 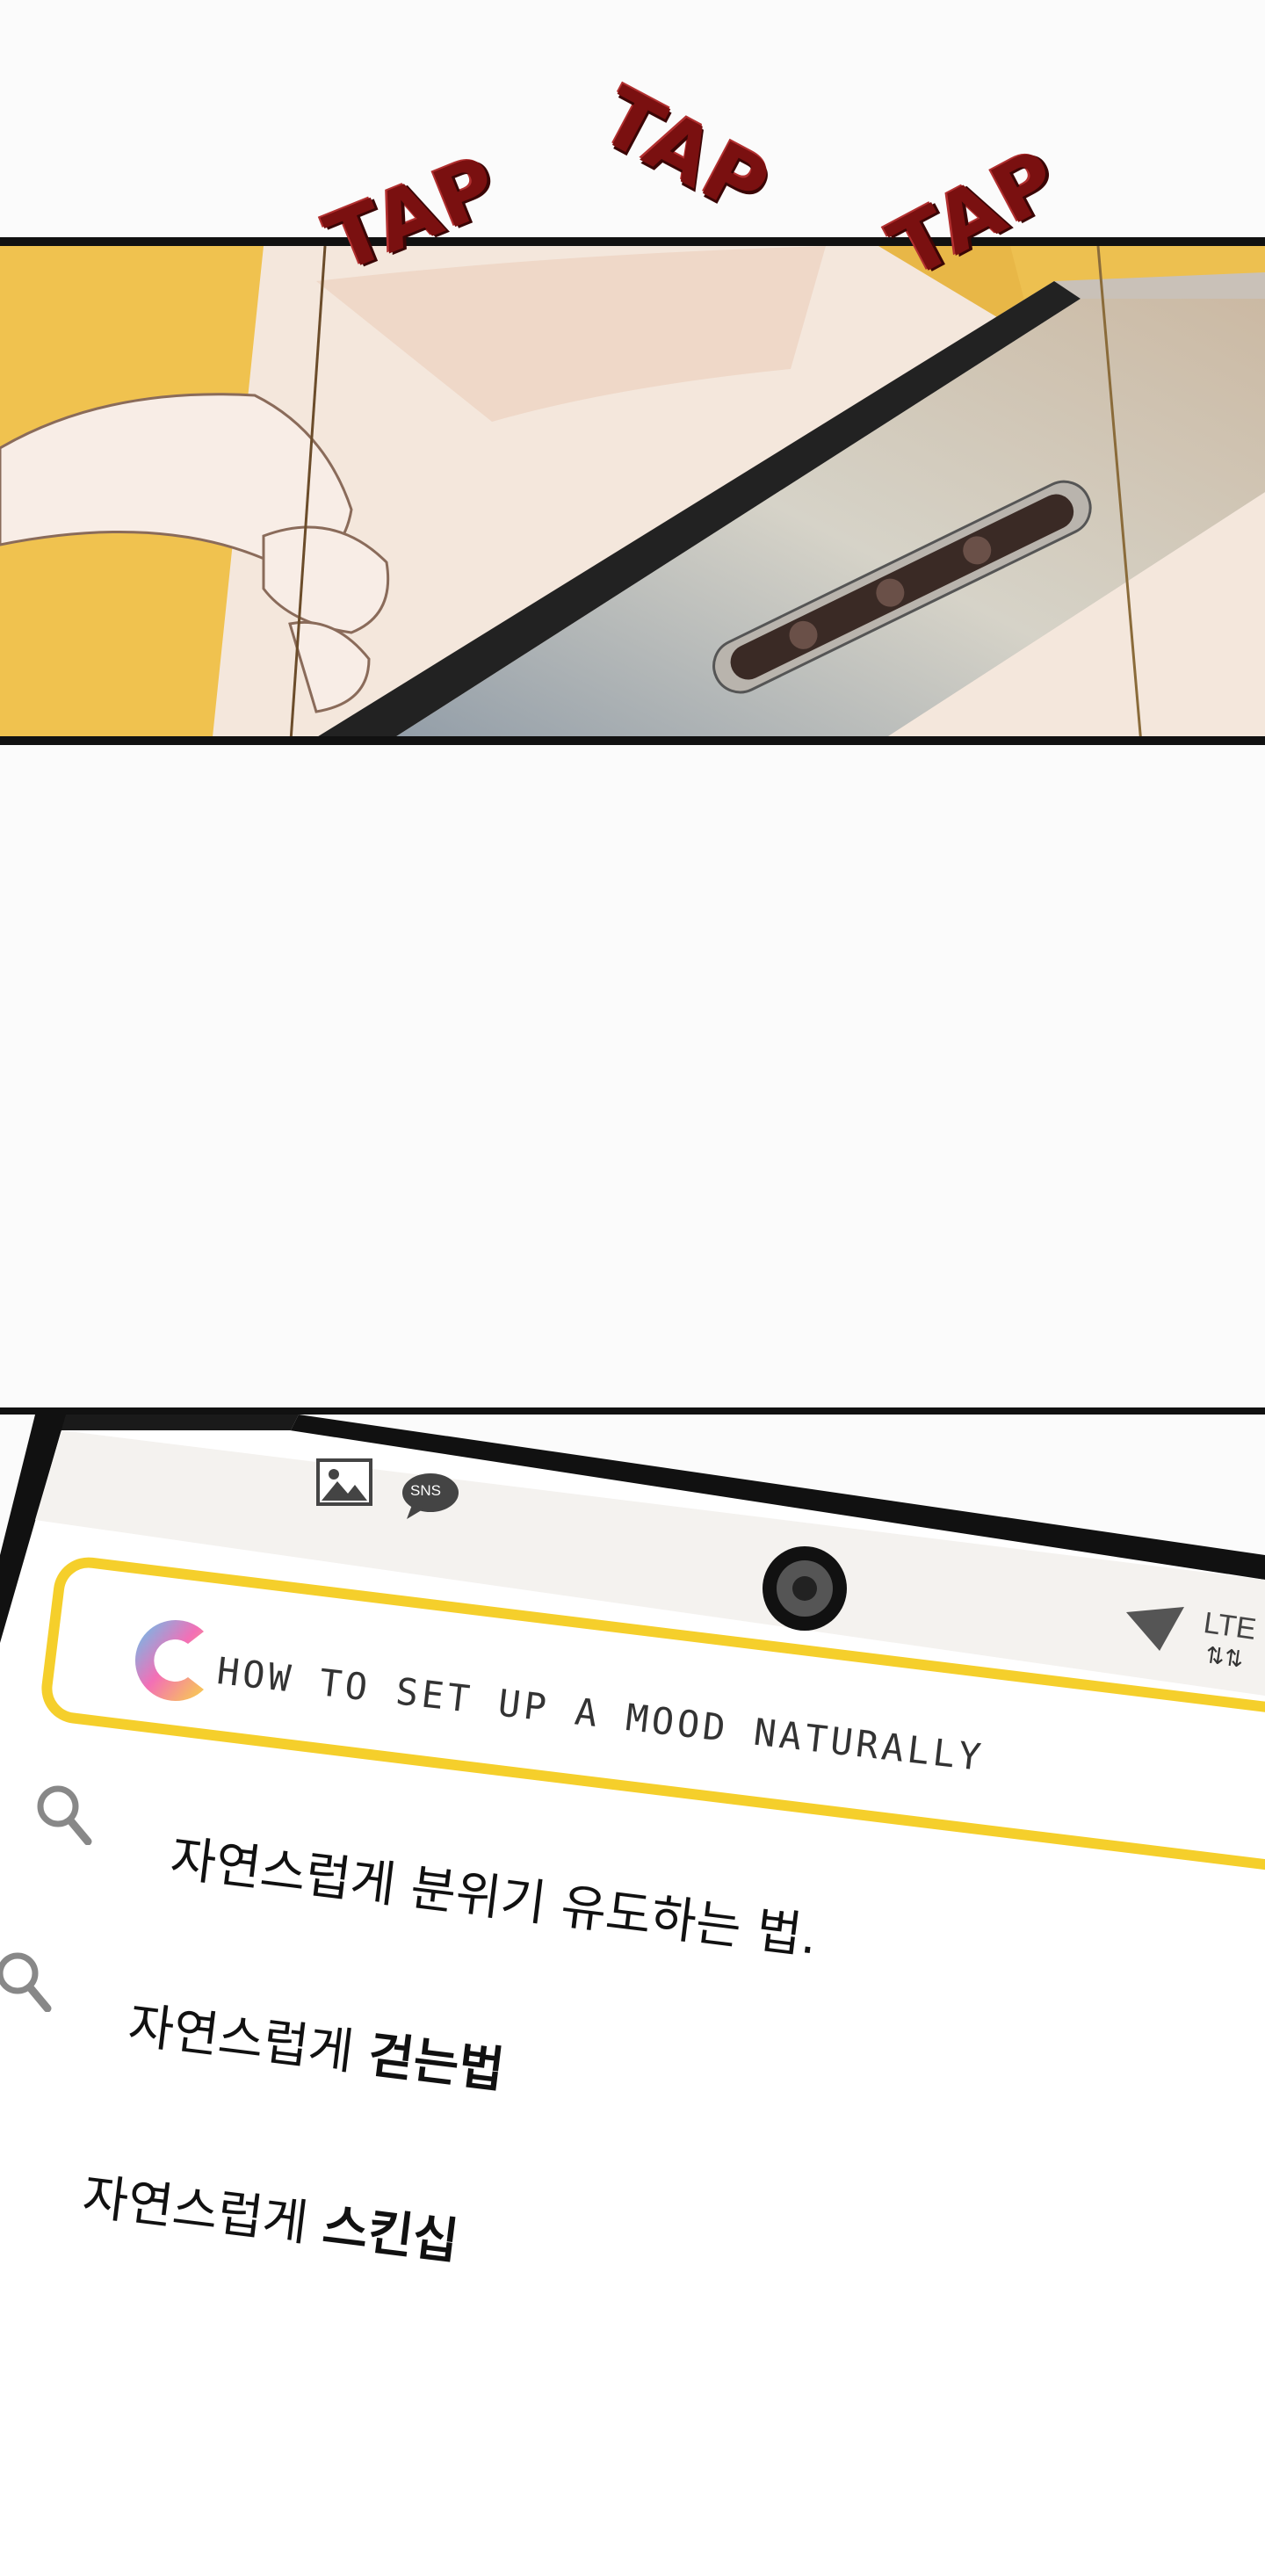 What do you see at coordinates (425, 1490) in the screenshot?
I see `sns-label: SNS` at bounding box center [425, 1490].